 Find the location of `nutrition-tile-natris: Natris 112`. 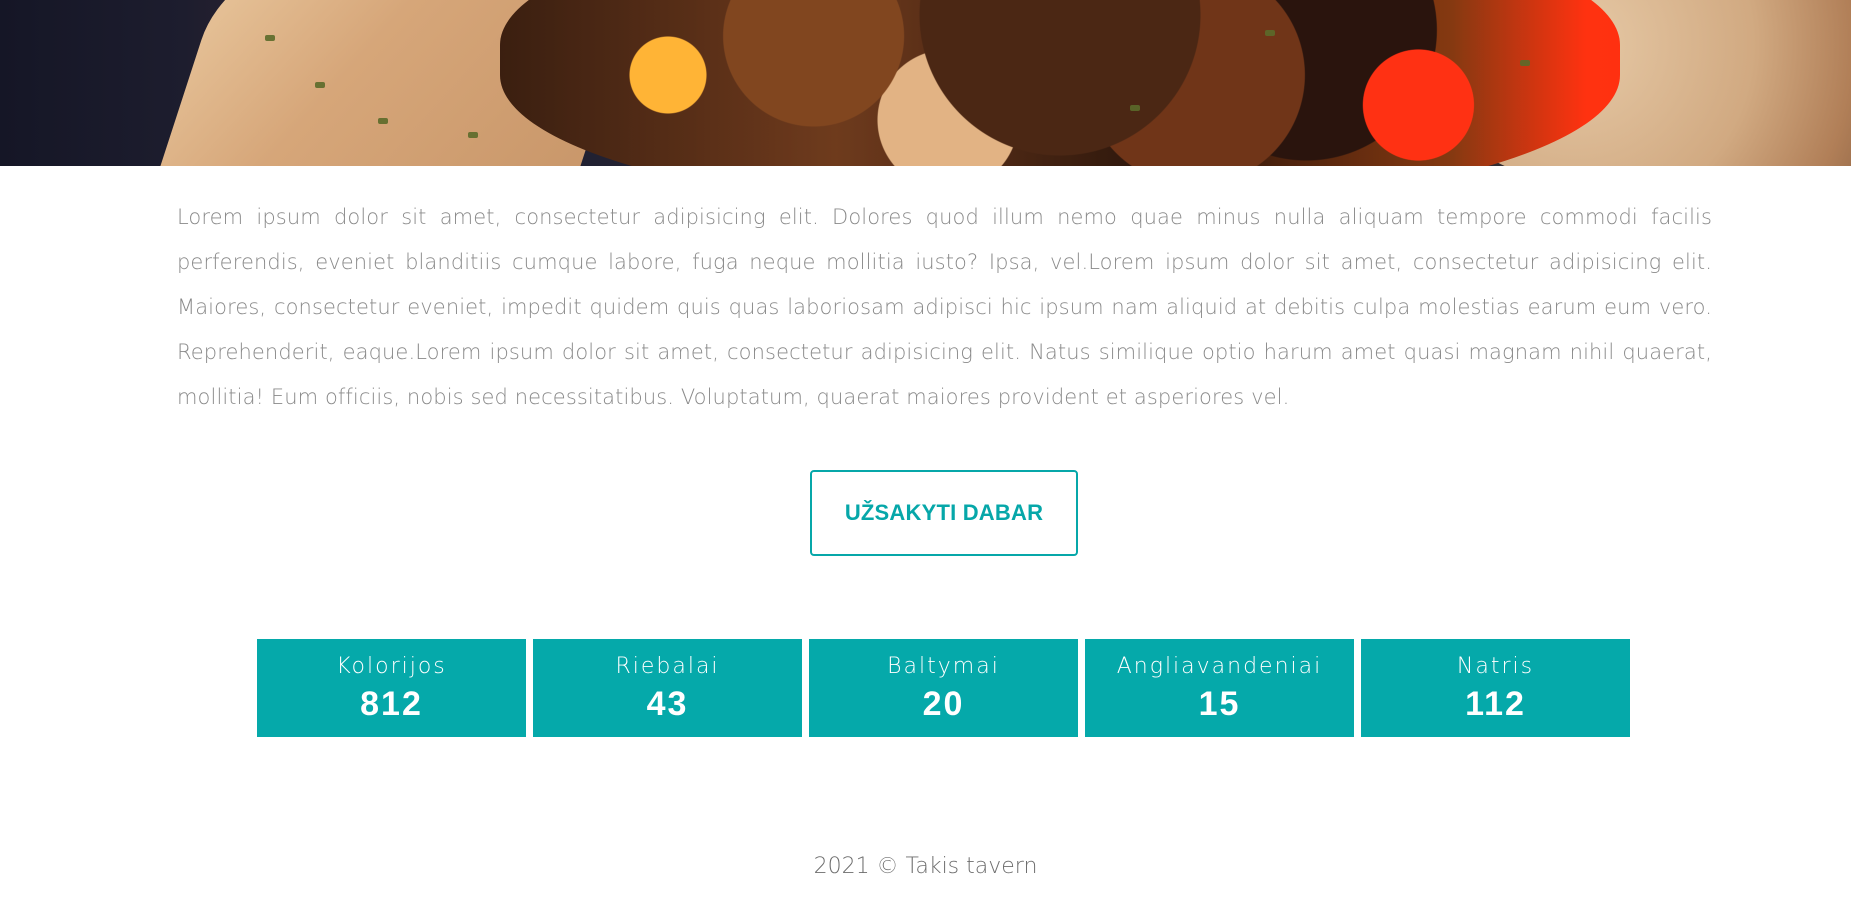

nutrition-tile-natris: Natris 112 is located at coordinates (1495, 688).